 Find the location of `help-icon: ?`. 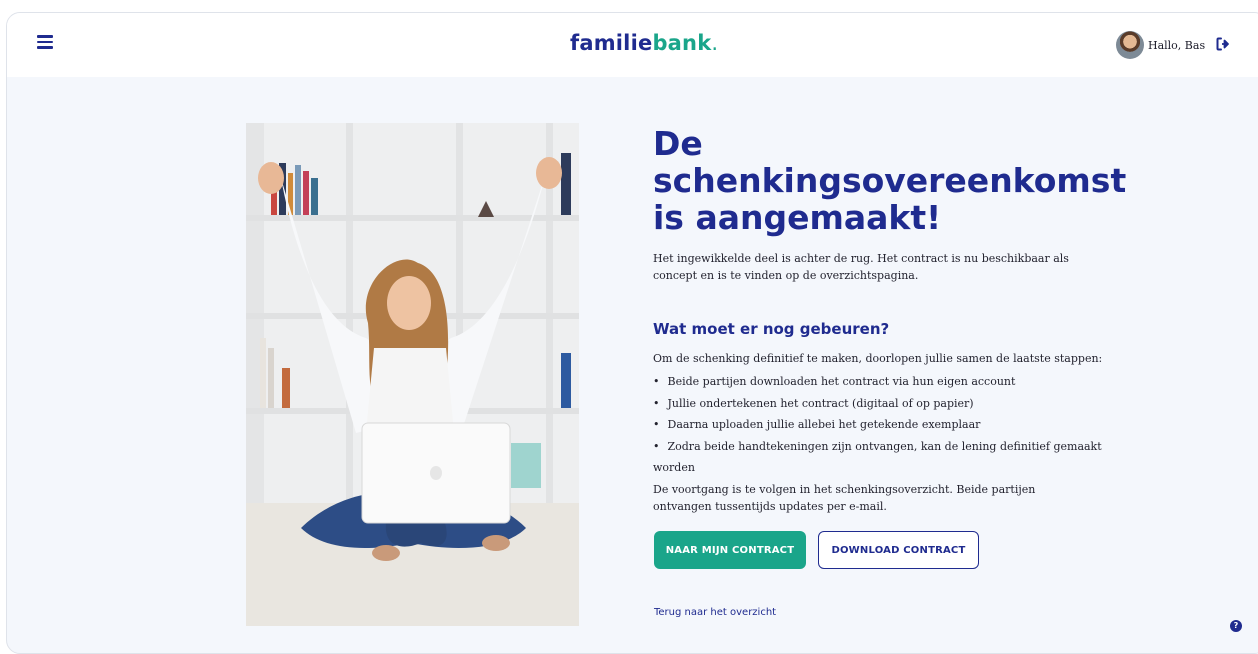

help-icon: ? is located at coordinates (1236, 626).